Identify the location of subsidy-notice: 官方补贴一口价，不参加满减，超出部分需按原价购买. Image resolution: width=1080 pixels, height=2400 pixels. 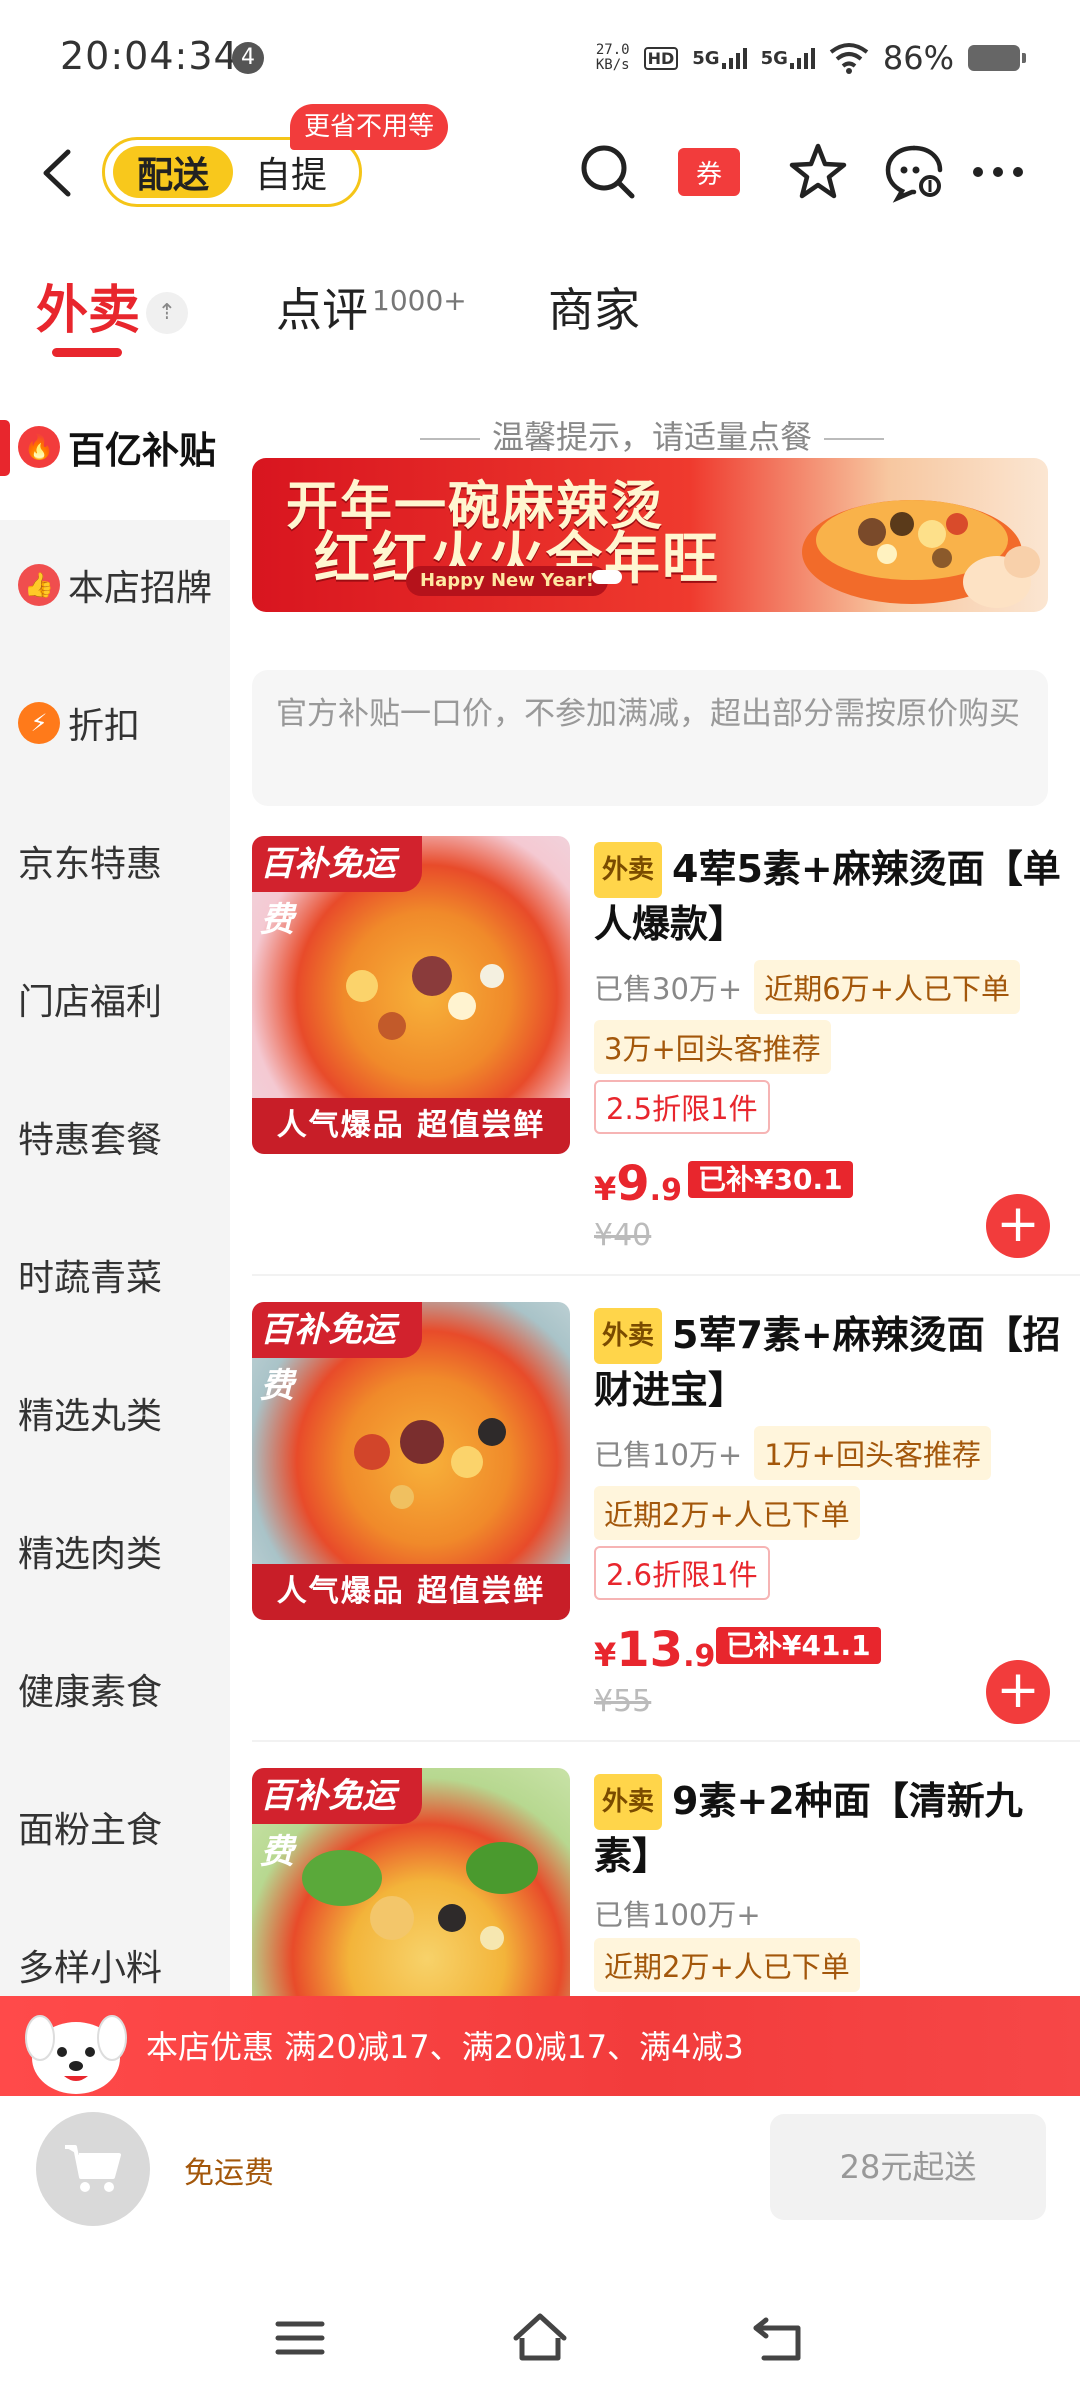
(650, 738).